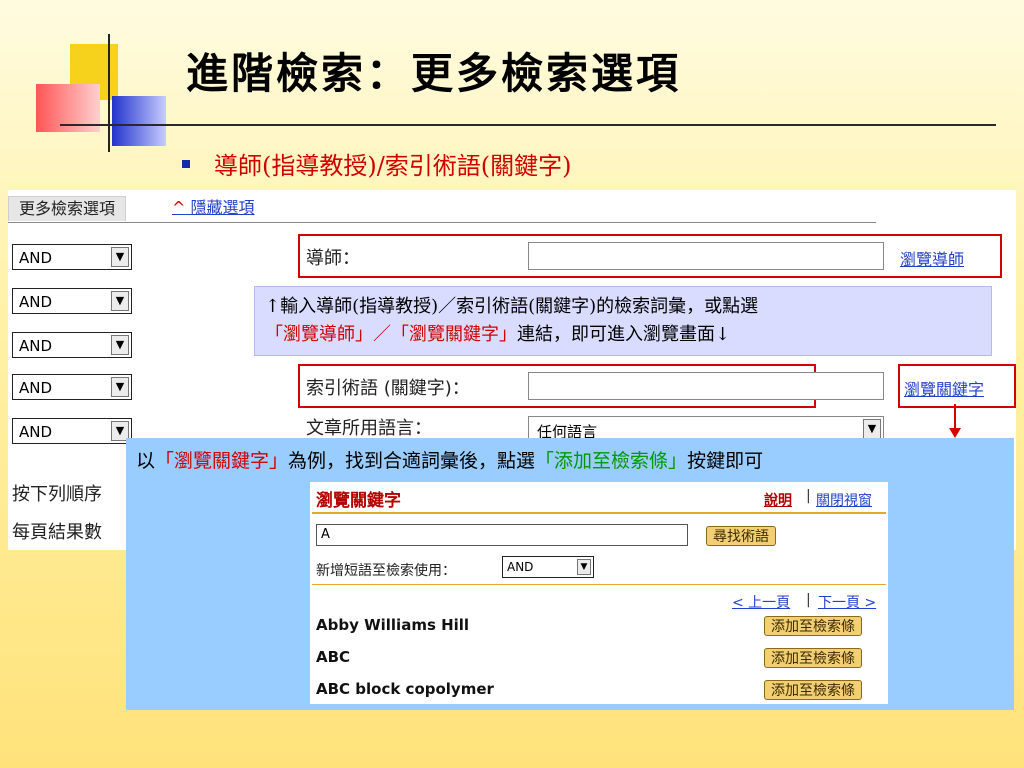  Describe the element at coordinates (325, 534) in the screenshot. I see `term-search-value: A` at that location.